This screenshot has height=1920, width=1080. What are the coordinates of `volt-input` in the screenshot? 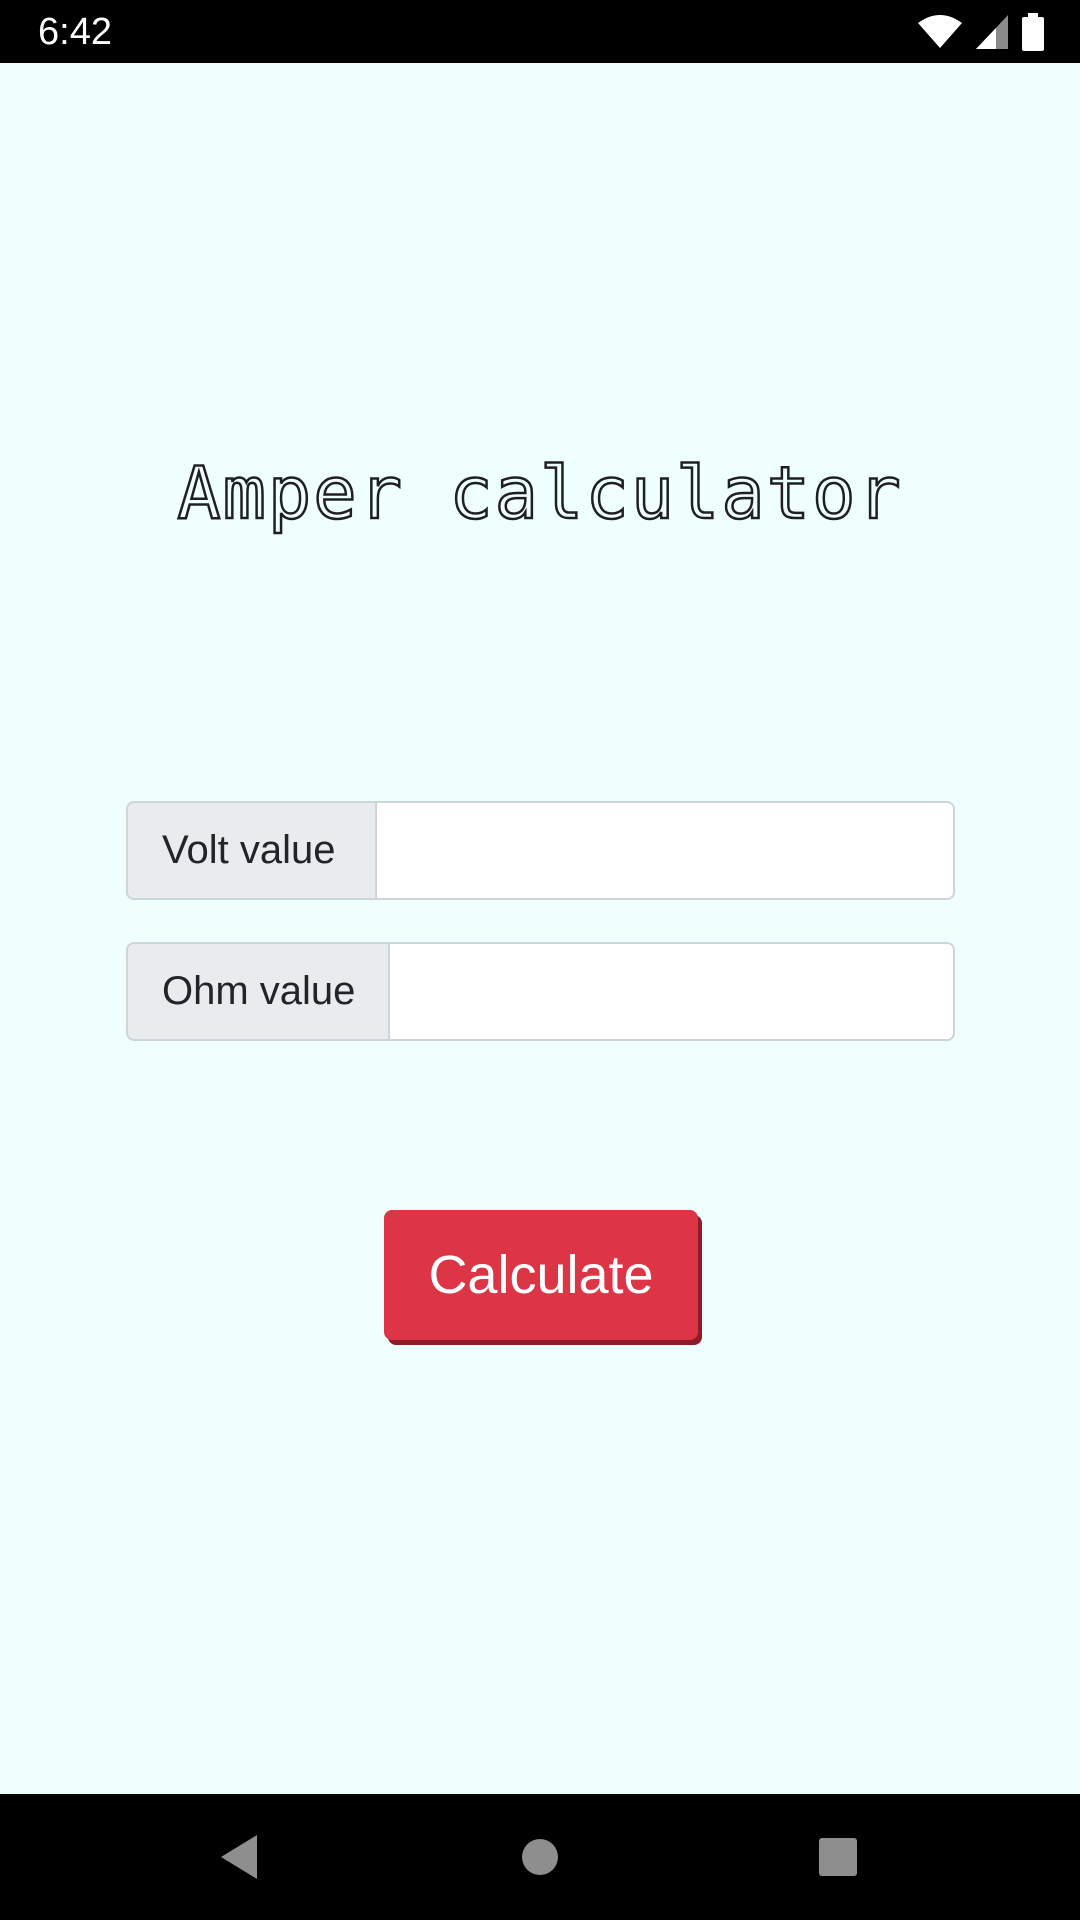 It's located at (666, 850).